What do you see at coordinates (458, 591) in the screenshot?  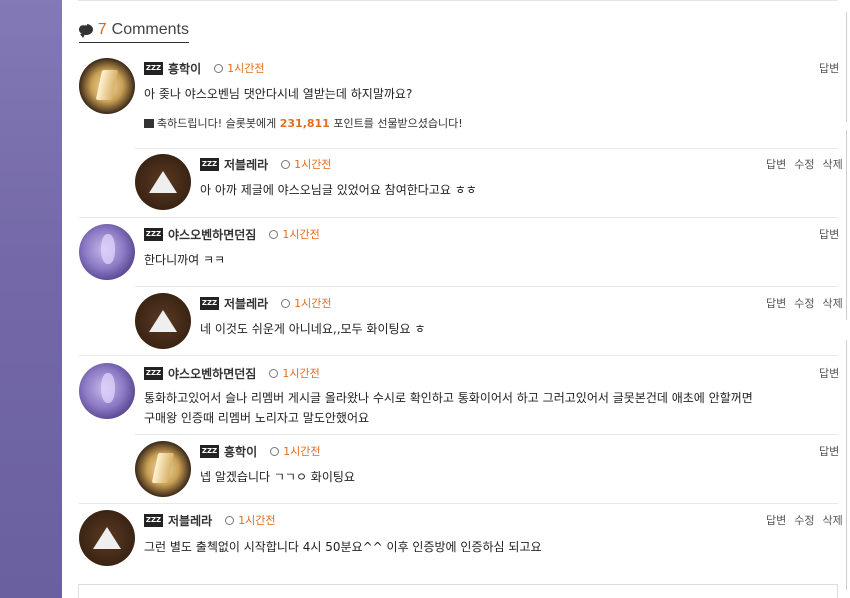 I see `comment-input-box` at bounding box center [458, 591].